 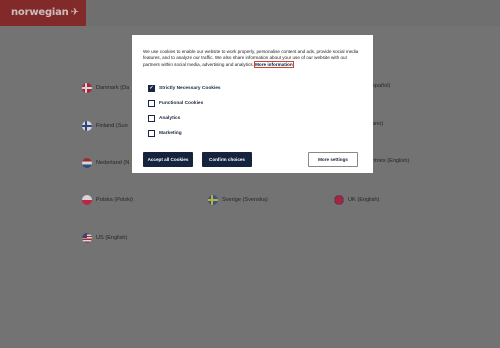 I want to click on confirm-choices-button: Confirm choices, so click(x=227, y=159).